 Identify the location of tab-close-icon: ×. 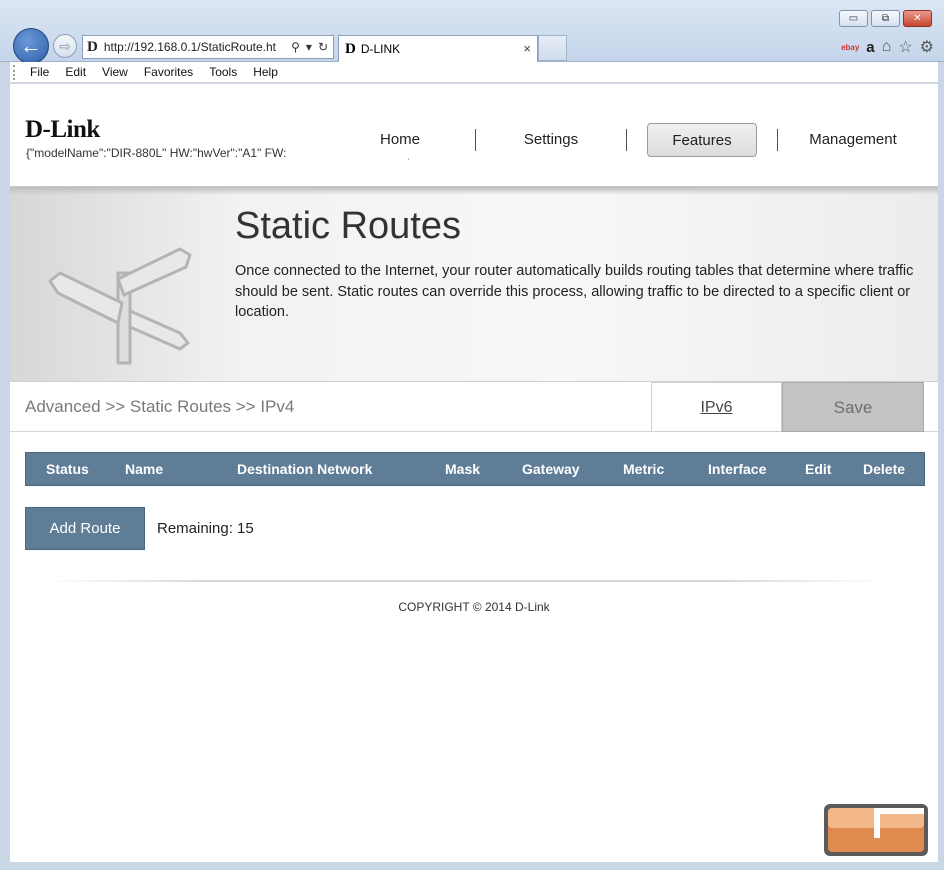
(527, 48).